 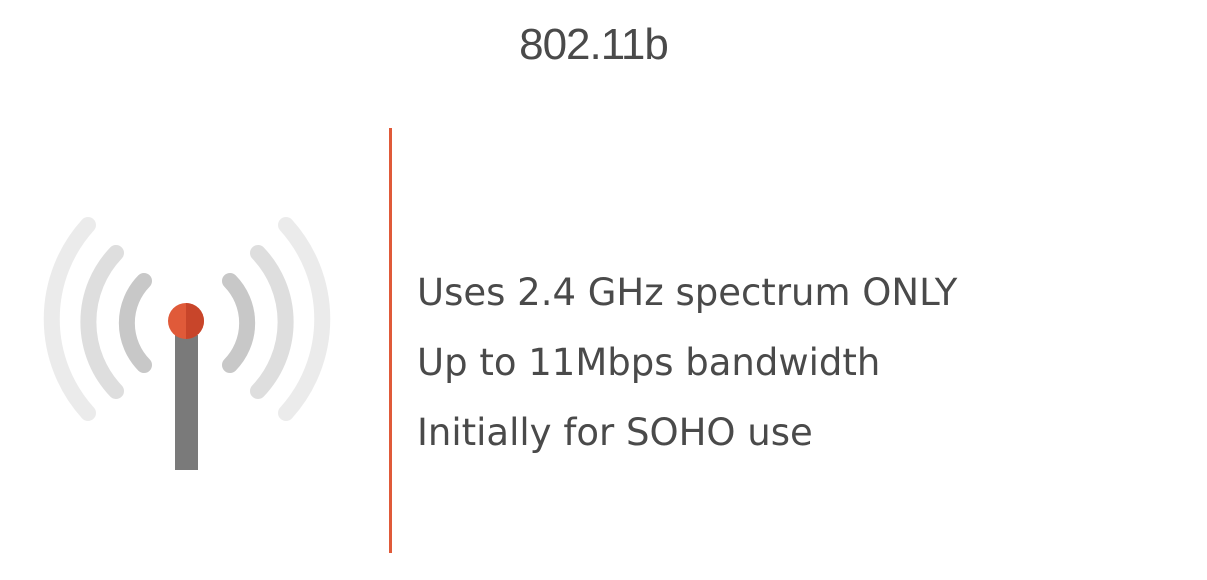 What do you see at coordinates (390, 340) in the screenshot?
I see `vertical-divider` at bounding box center [390, 340].